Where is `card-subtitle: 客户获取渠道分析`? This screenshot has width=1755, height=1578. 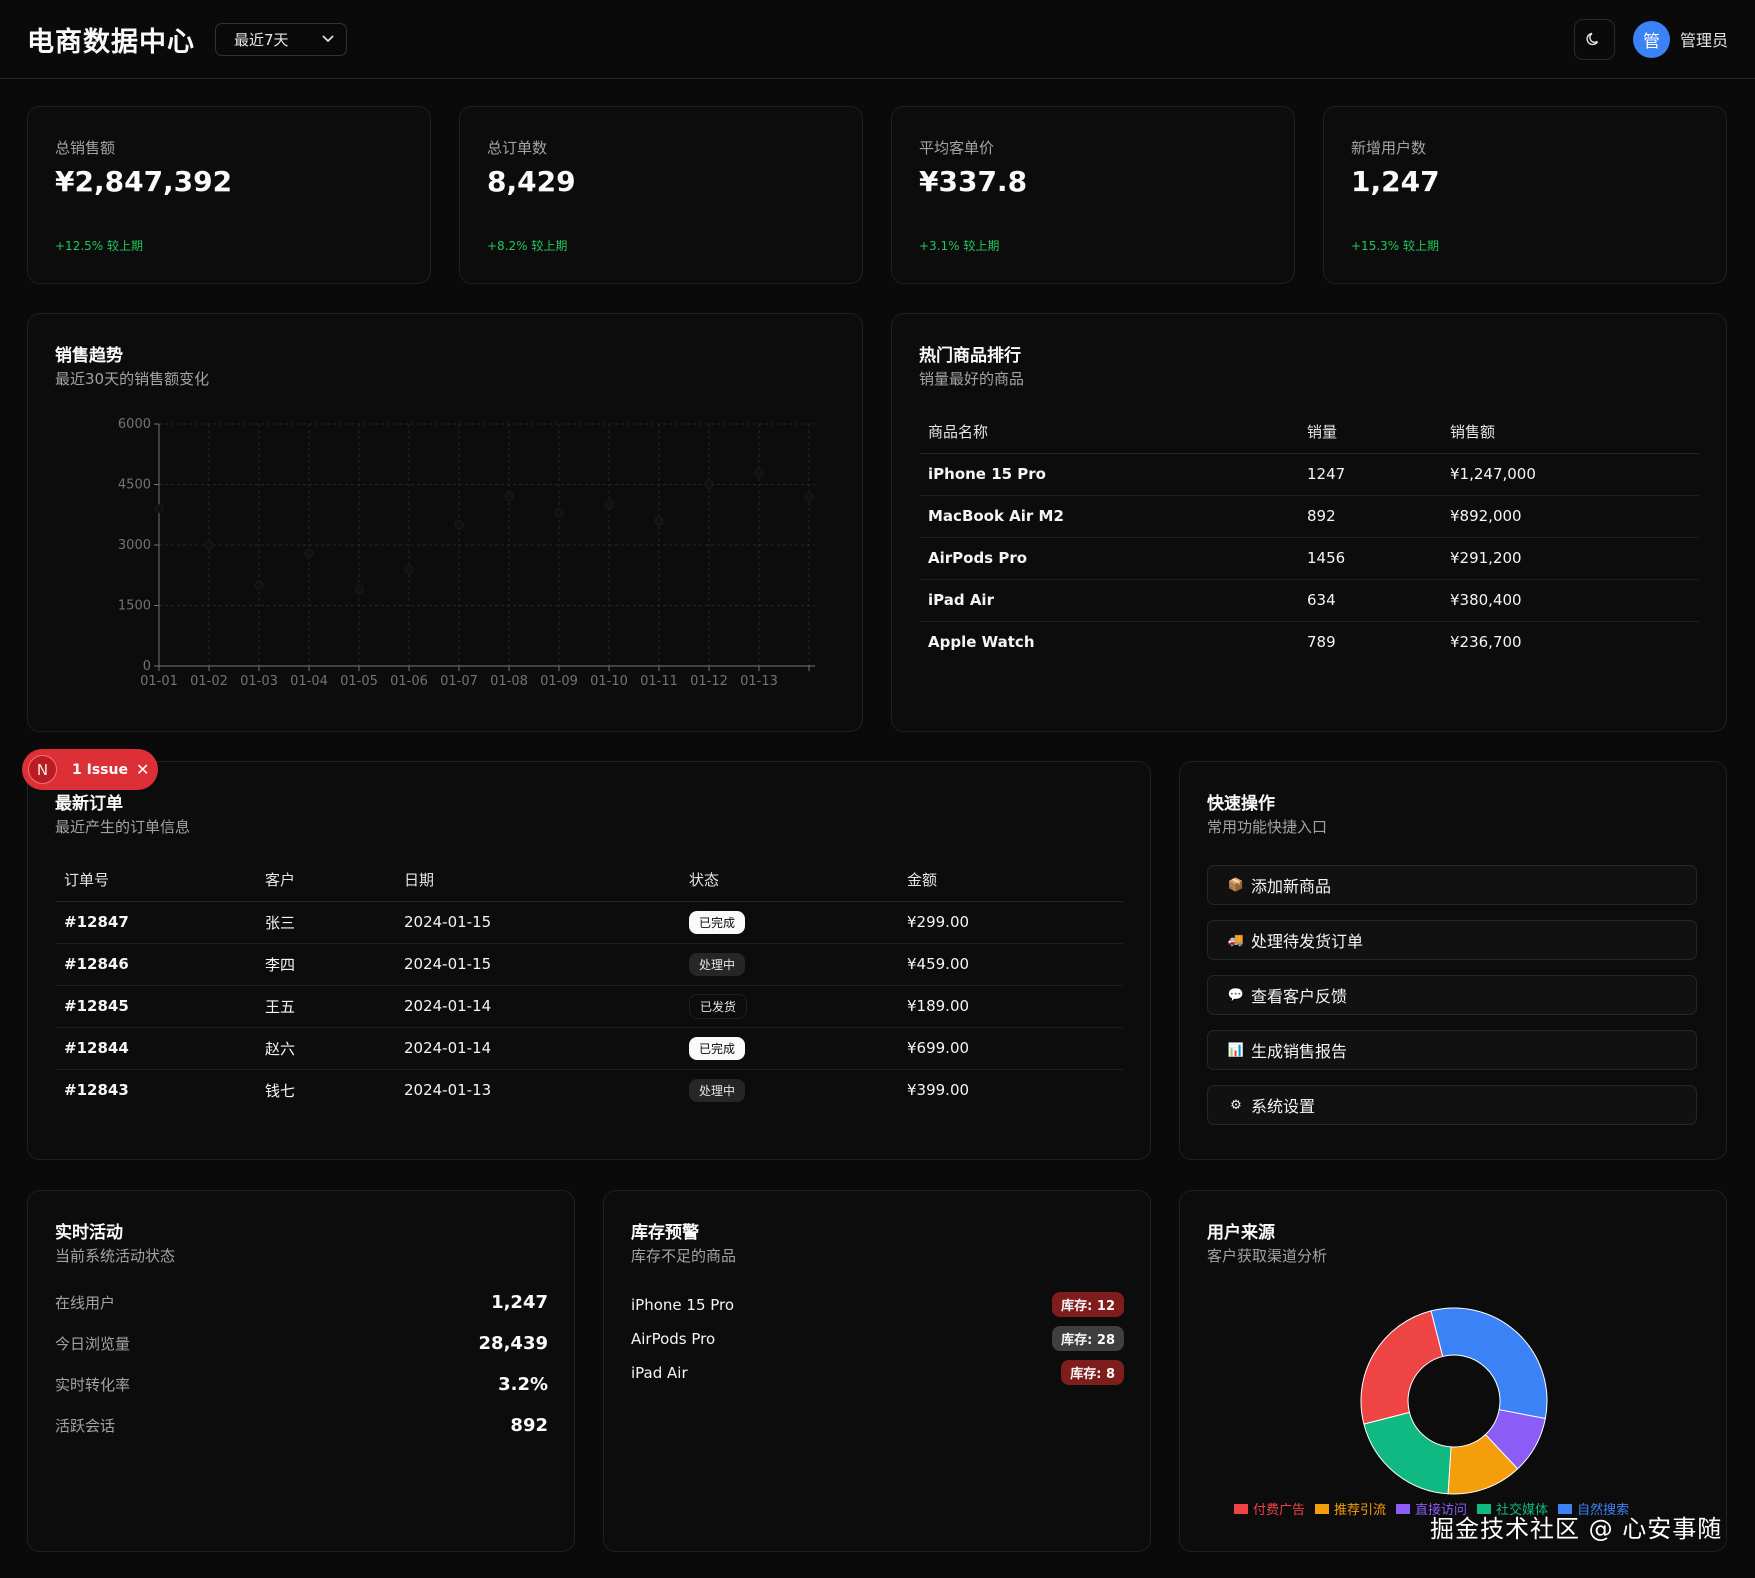 card-subtitle: 客户获取渠道分析 is located at coordinates (1267, 1256).